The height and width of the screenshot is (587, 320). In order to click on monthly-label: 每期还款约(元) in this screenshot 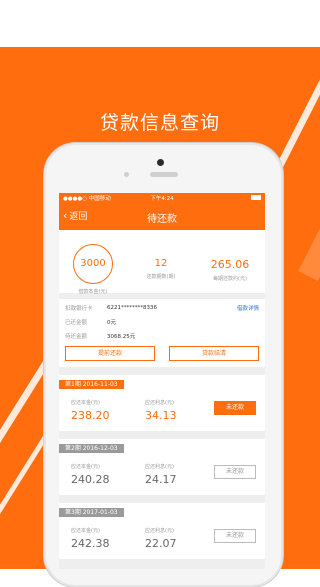, I will do `click(230, 279)`.